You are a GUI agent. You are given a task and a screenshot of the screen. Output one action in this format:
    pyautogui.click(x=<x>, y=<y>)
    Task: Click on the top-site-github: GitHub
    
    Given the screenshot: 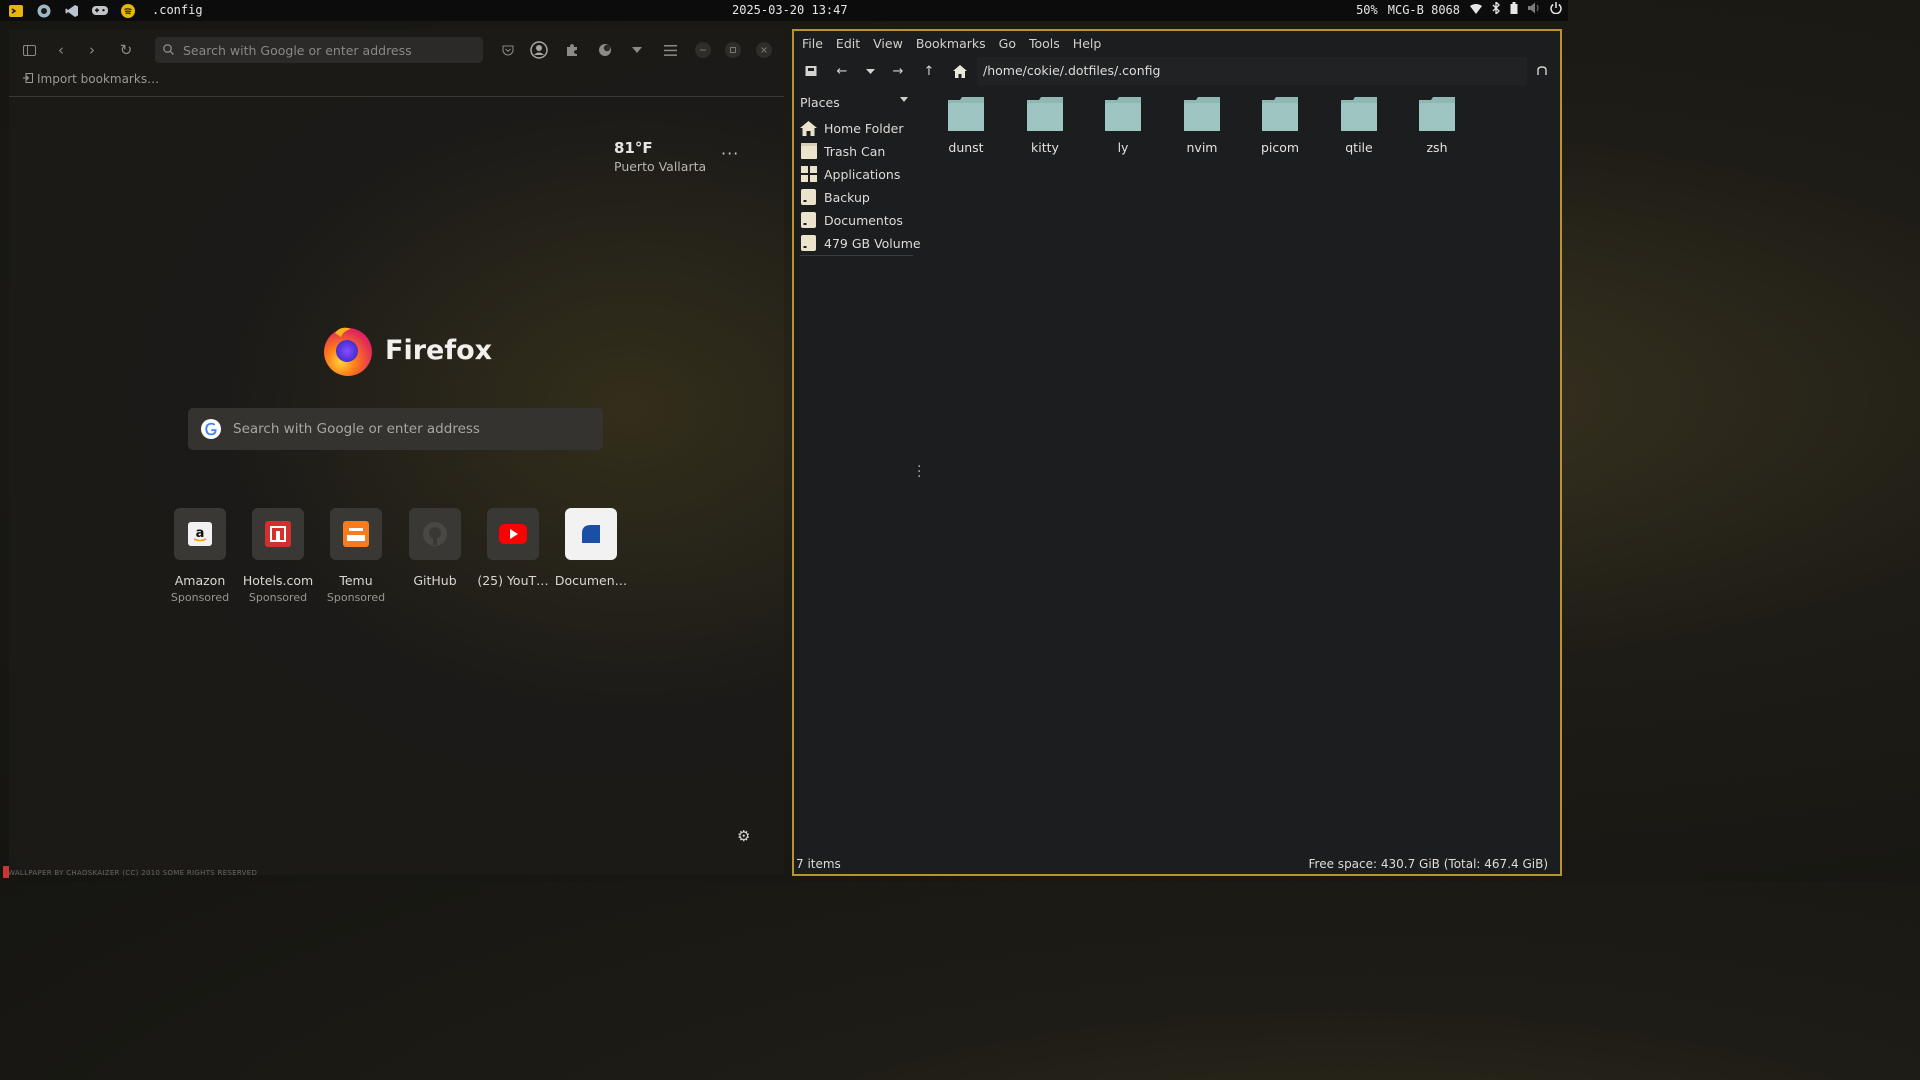 What is the action you would take?
    pyautogui.click(x=435, y=548)
    